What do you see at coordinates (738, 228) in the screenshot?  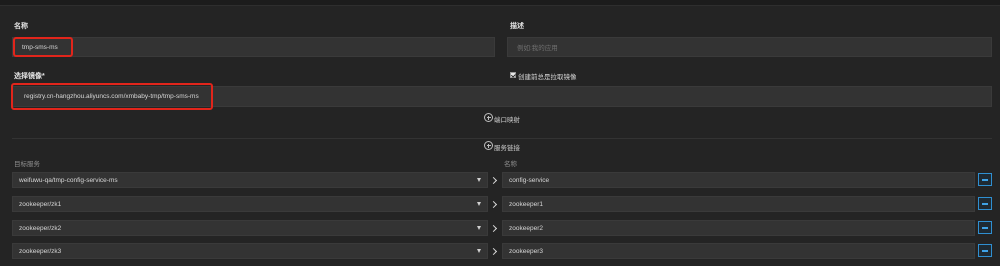 I see `link-name-input: zookeeper2` at bounding box center [738, 228].